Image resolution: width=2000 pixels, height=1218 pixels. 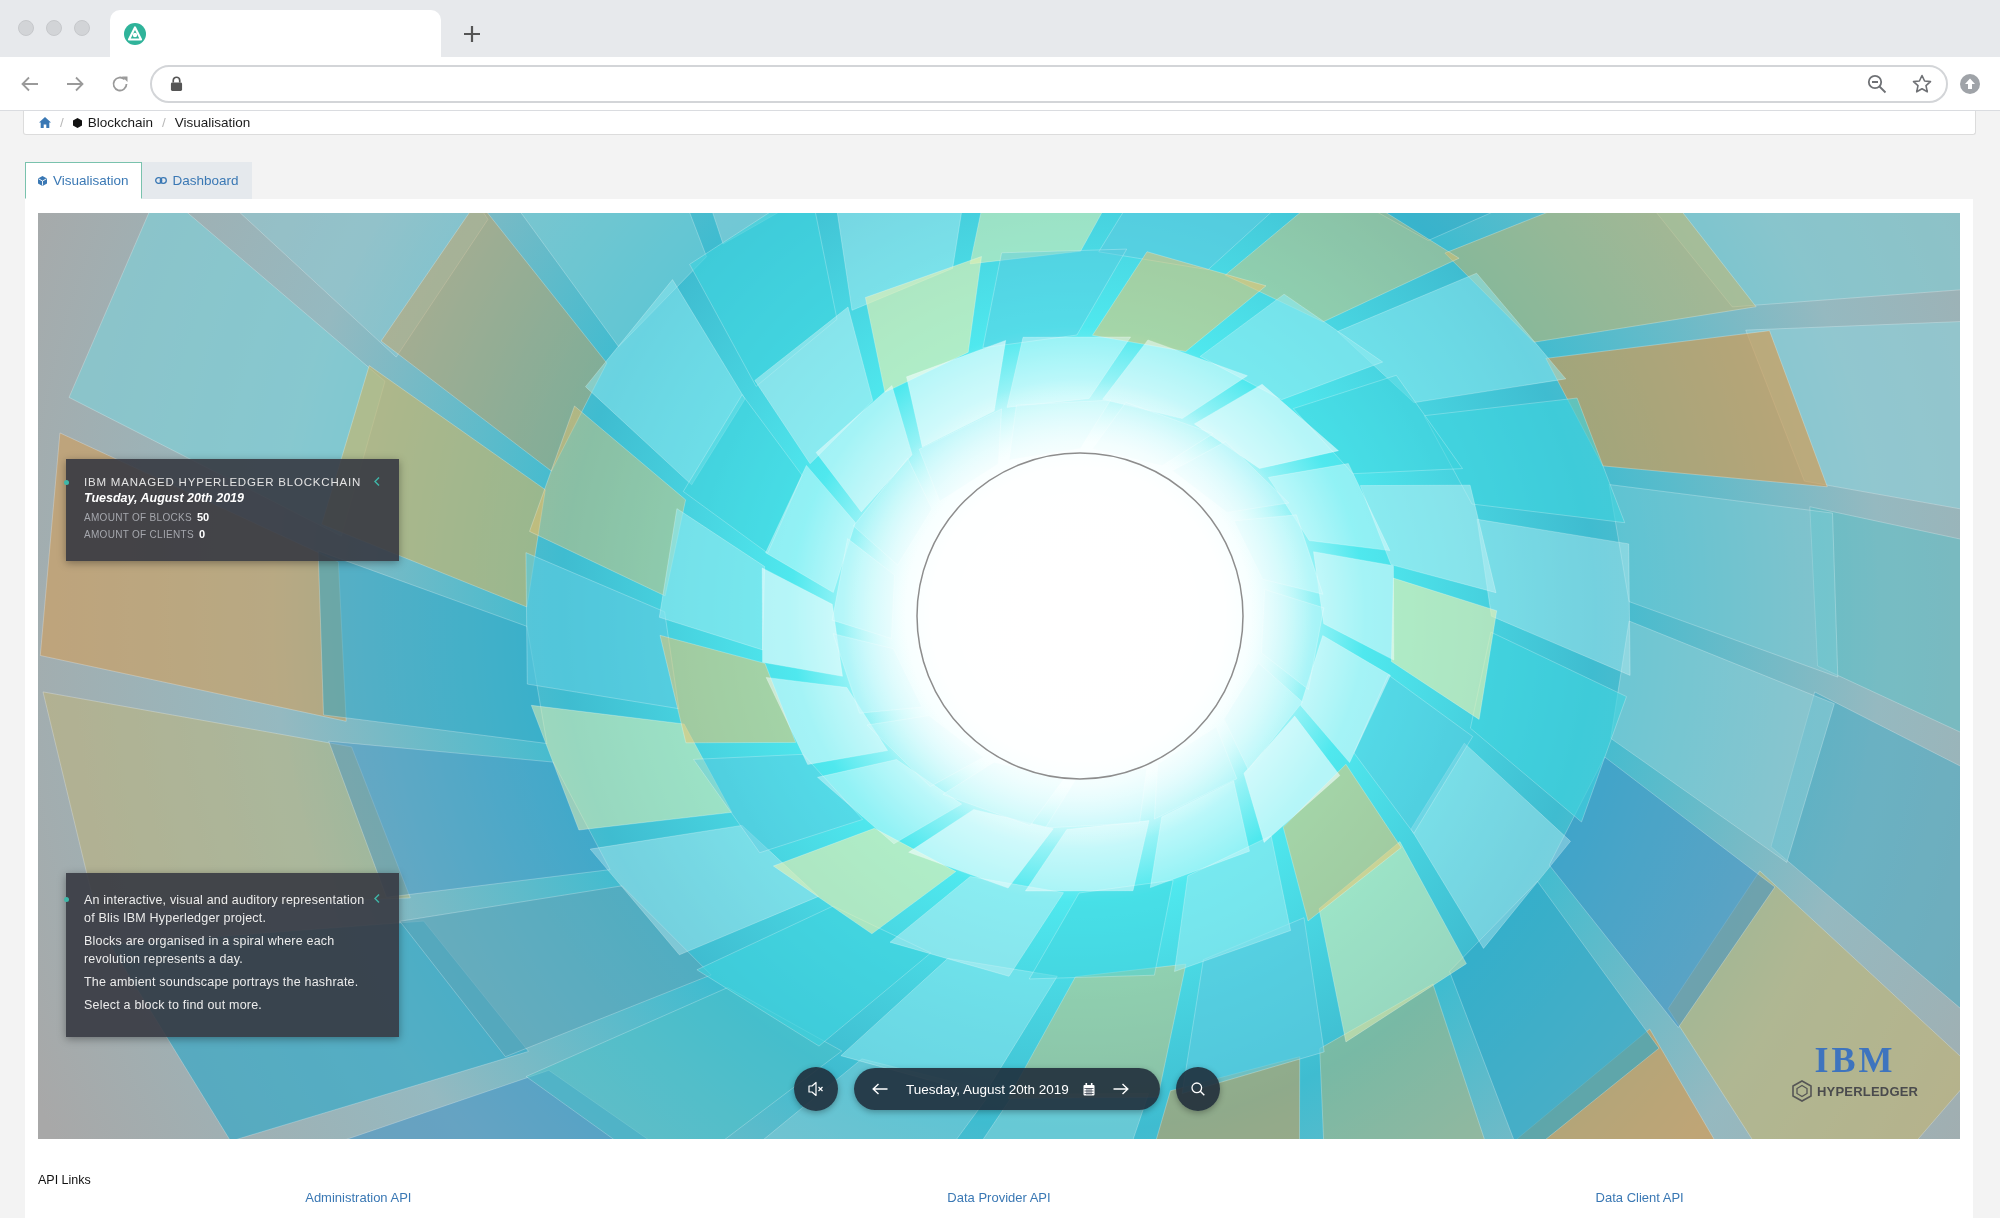 What do you see at coordinates (45, 122) in the screenshot?
I see `home-icon` at bounding box center [45, 122].